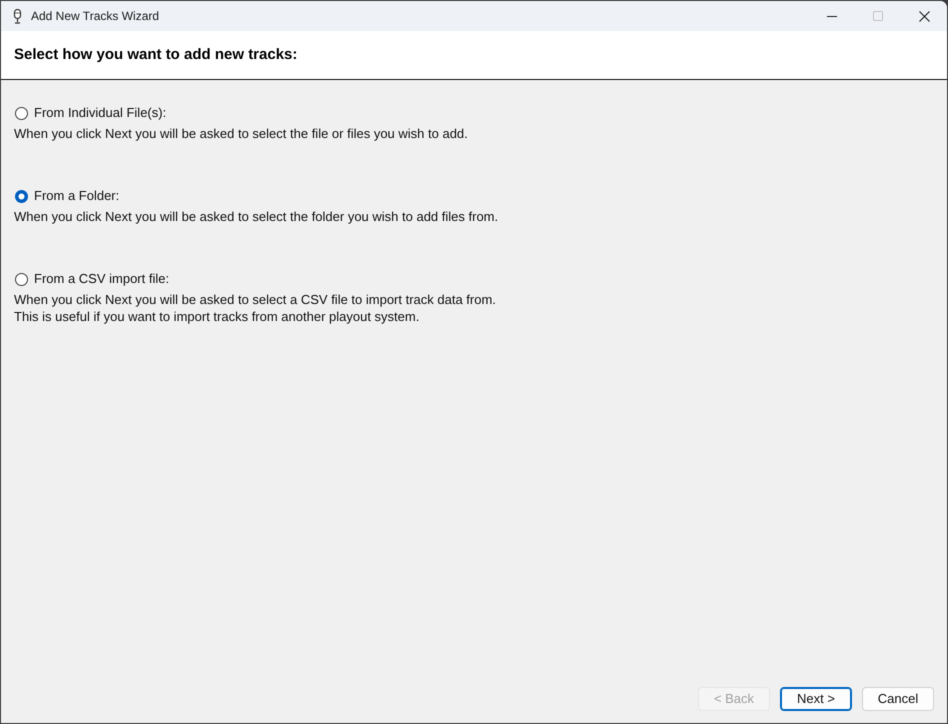 Image resolution: width=948 pixels, height=724 pixels. Describe the element at coordinates (156, 54) in the screenshot. I see `header-title: Select how you want to add new tracks:` at that location.